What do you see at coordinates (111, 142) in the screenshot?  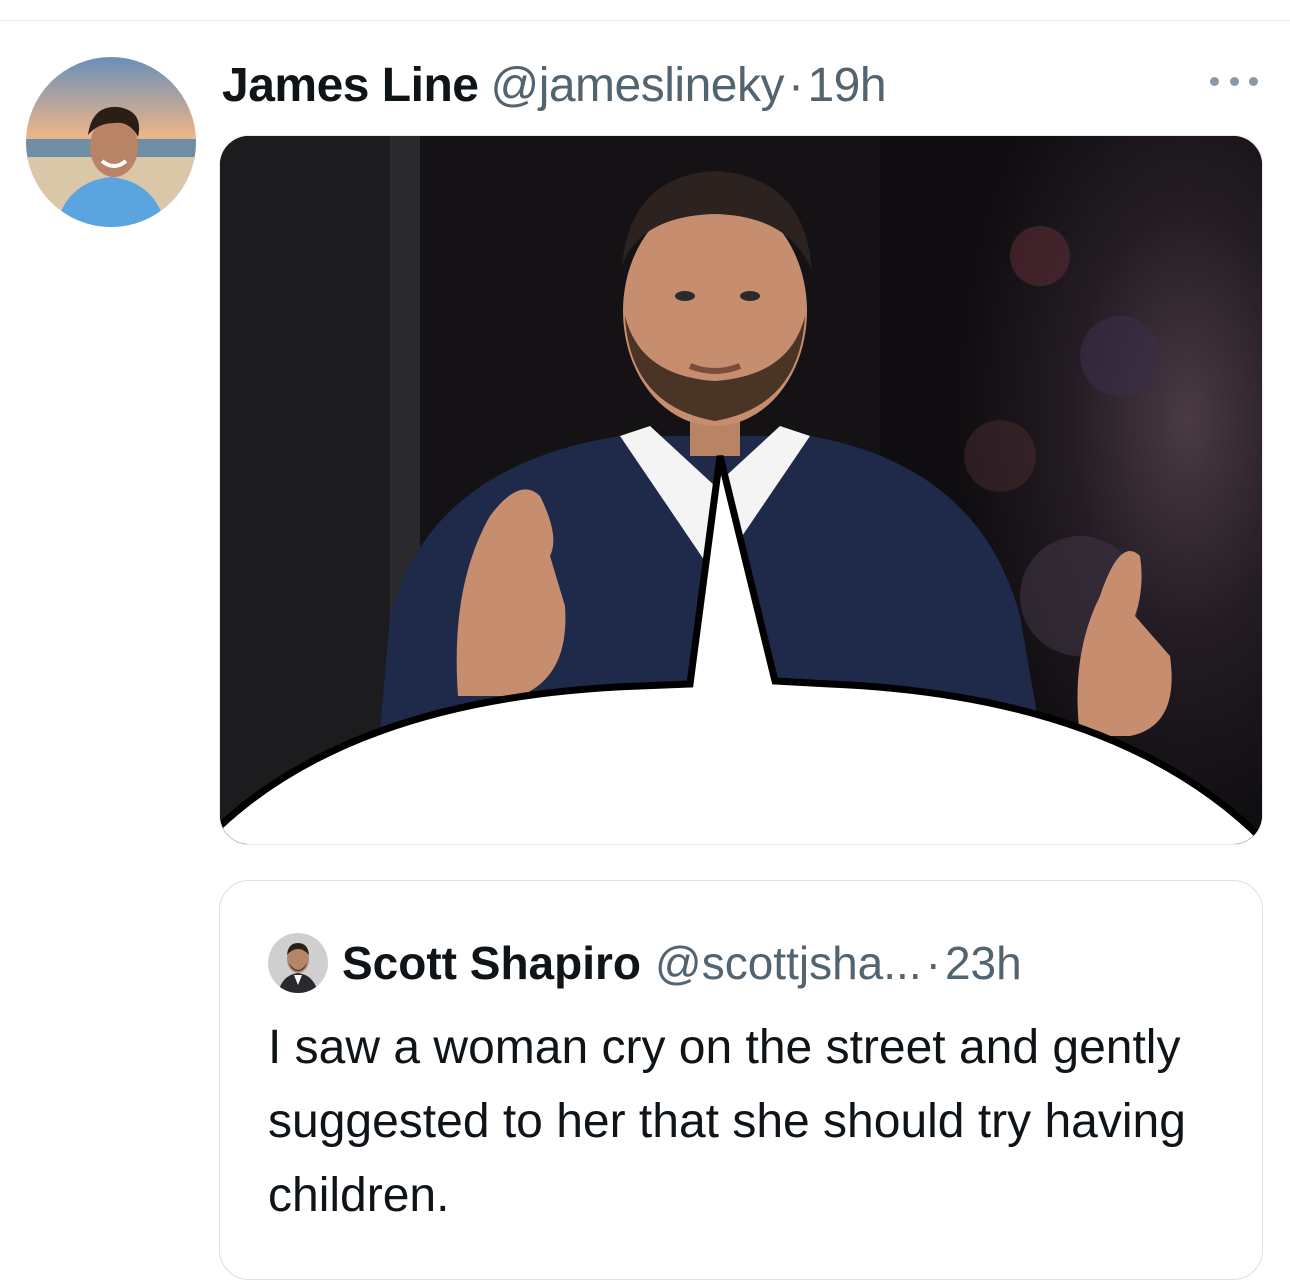 I see `author-avatar` at bounding box center [111, 142].